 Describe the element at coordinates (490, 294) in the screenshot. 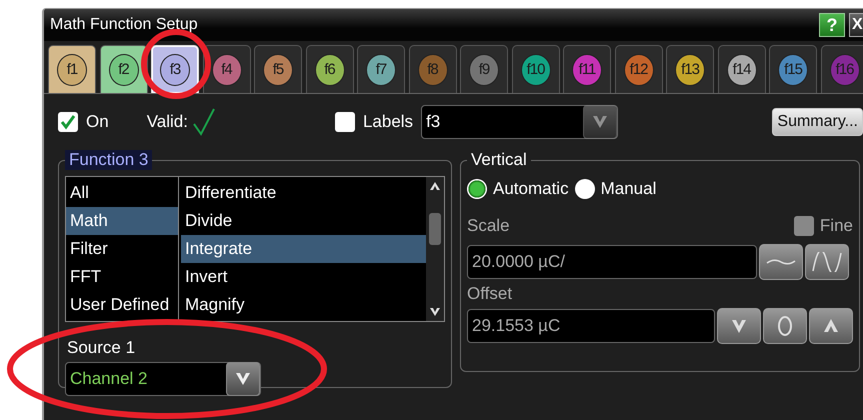

I see `offset-label: Offset` at that location.